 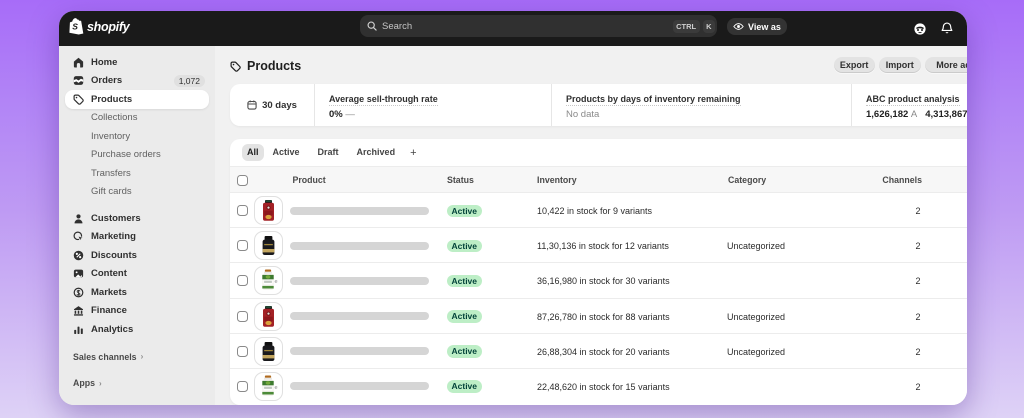 What do you see at coordinates (75, 27) in the screenshot?
I see `svg-text: S` at bounding box center [75, 27].